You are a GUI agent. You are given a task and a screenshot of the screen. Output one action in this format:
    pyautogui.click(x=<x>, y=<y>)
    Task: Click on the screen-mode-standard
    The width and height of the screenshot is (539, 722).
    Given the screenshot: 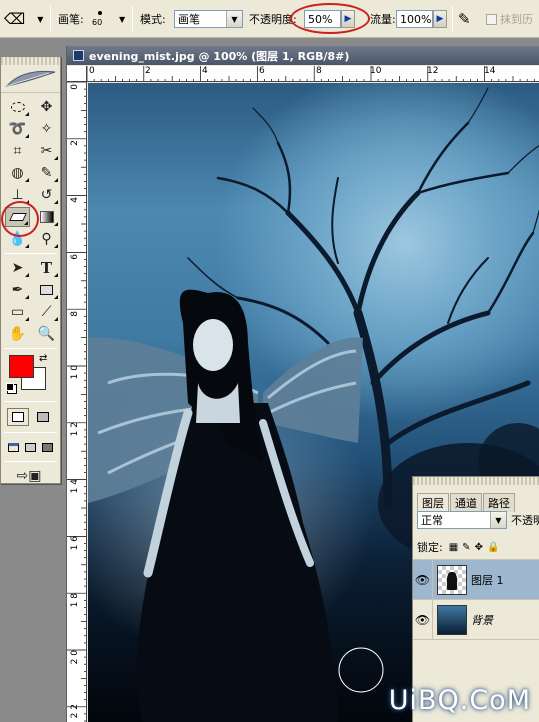 What is the action you would take?
    pyautogui.click(x=13, y=447)
    